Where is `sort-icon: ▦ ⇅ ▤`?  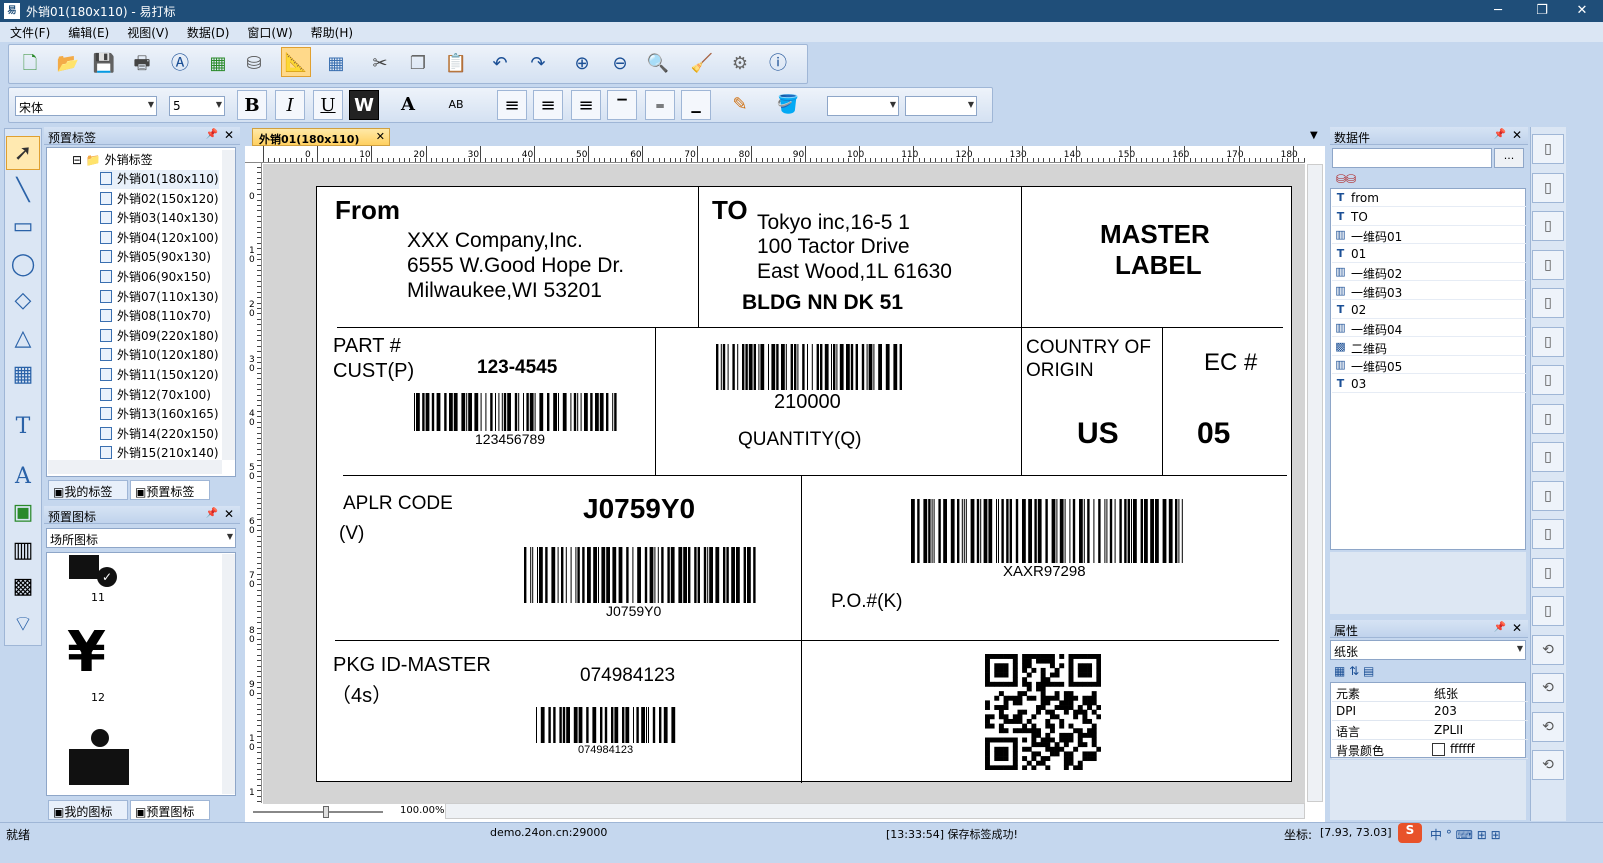 sort-icon: ▦ ⇅ ▤ is located at coordinates (1354, 671).